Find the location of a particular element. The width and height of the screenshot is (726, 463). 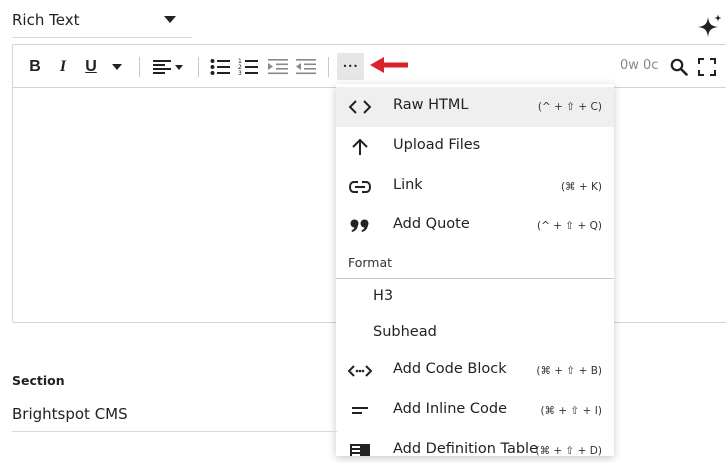

bold-button: B is located at coordinates (35, 66).